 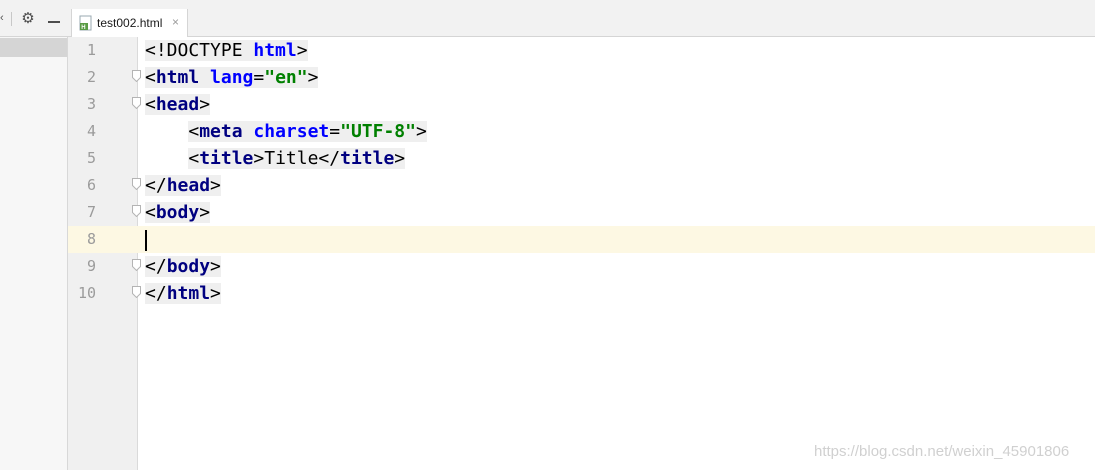 I want to click on code-text: </body>, so click(x=183, y=267).